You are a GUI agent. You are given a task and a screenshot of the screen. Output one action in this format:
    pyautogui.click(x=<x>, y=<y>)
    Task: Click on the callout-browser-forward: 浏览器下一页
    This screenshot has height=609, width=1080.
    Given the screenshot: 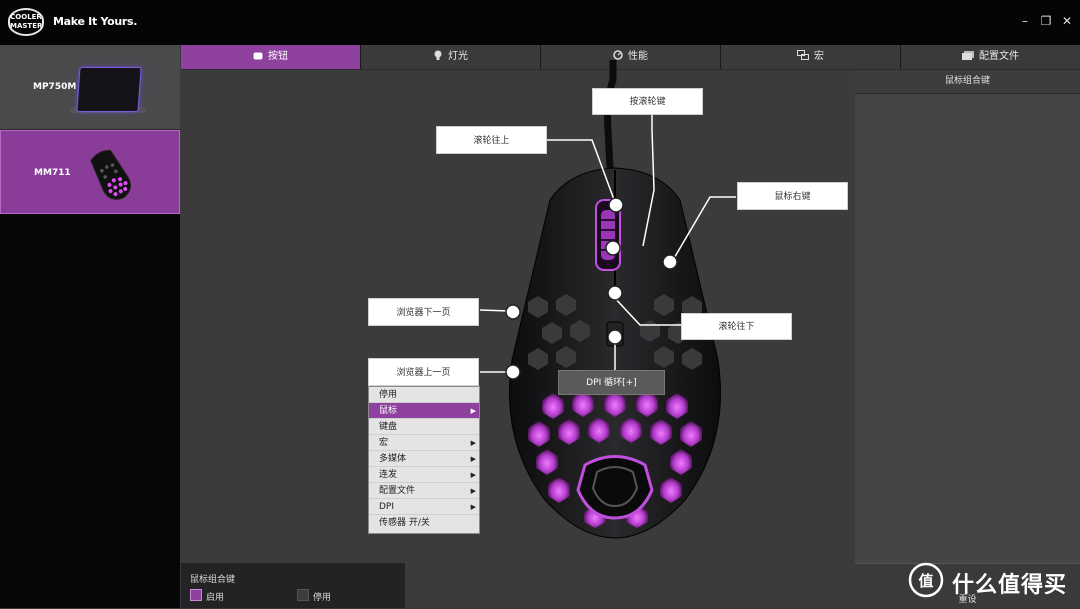 What is the action you would take?
    pyautogui.click(x=423, y=312)
    